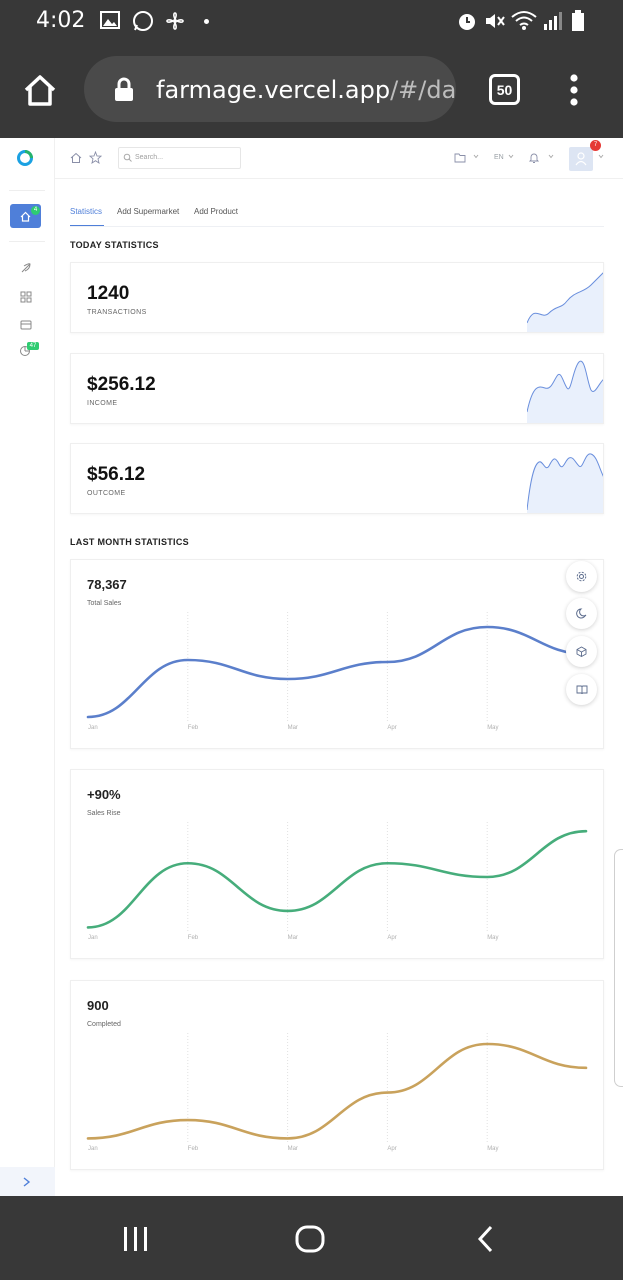 The width and height of the screenshot is (623, 1280). I want to click on sidebar-item-home: 4, so click(25, 216).